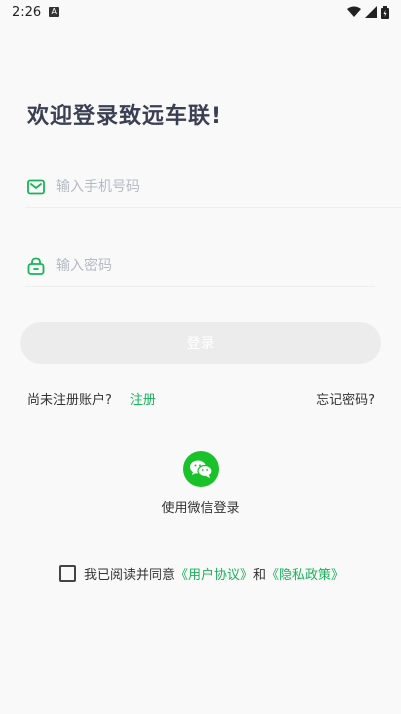  I want to click on battery-icon, so click(385, 12).